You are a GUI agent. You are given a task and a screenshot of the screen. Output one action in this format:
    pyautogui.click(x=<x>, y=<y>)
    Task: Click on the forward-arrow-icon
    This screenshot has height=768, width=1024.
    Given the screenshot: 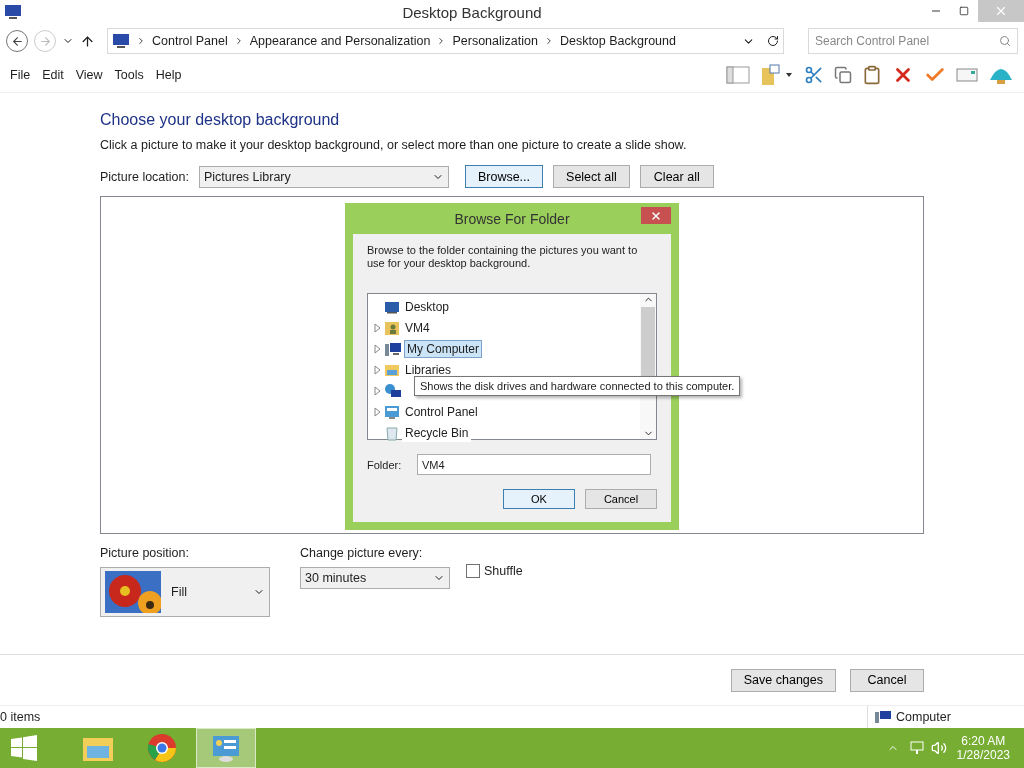 What is the action you would take?
    pyautogui.click(x=45, y=41)
    